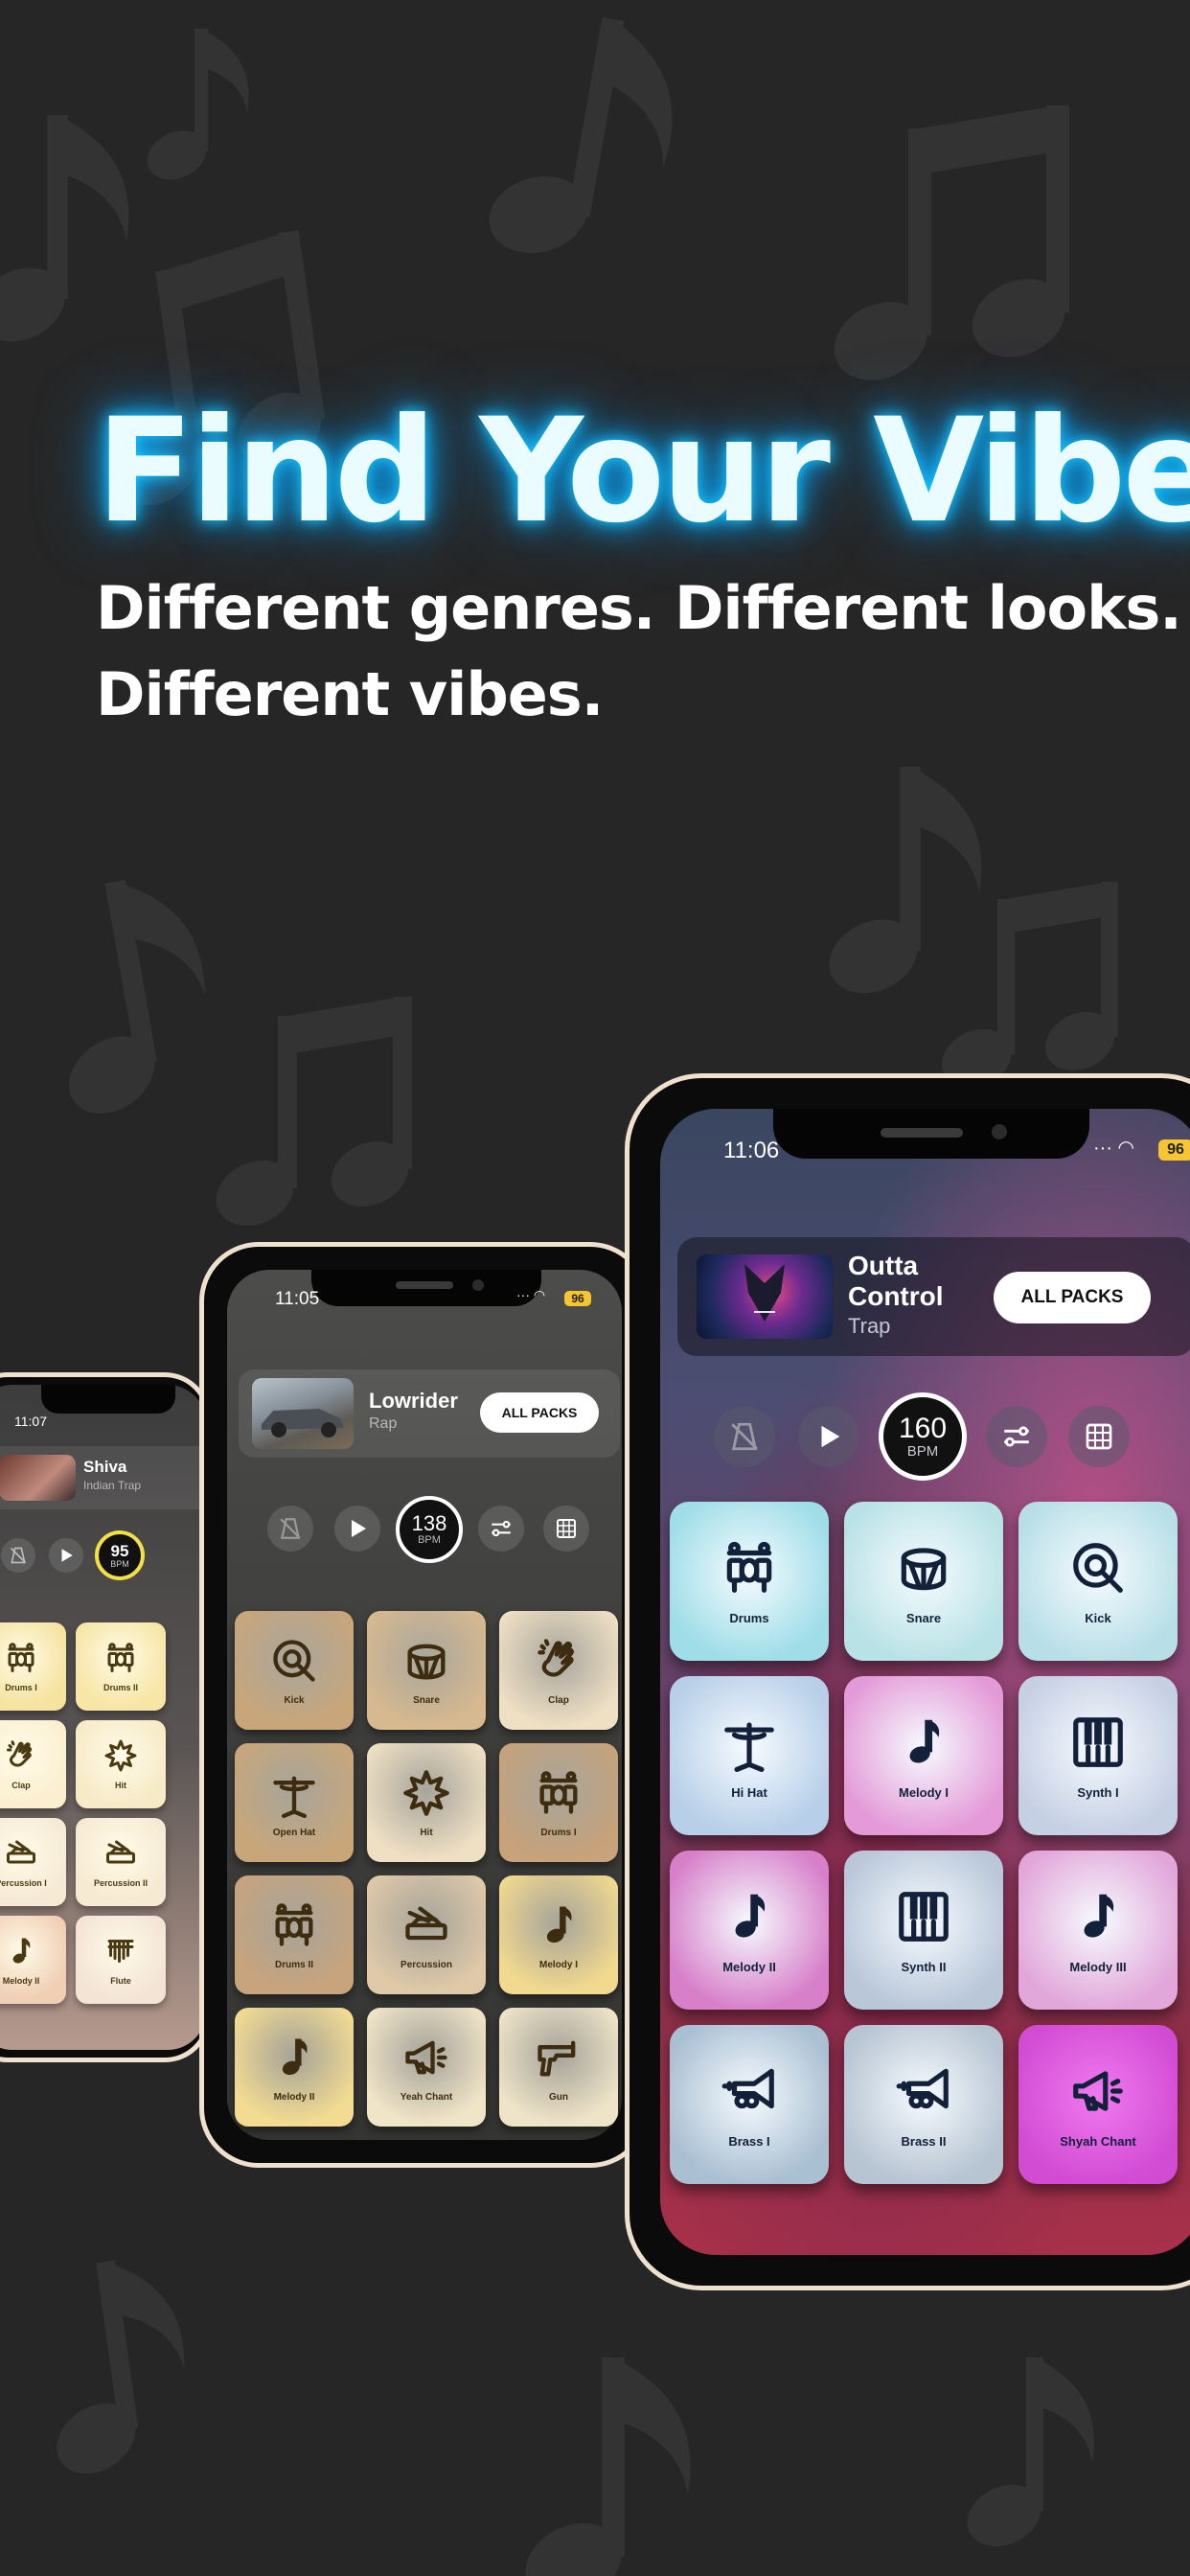 The height and width of the screenshot is (2576, 1190). Describe the element at coordinates (924, 2104) in the screenshot. I see `pad-brass-ii: Brass II` at that location.